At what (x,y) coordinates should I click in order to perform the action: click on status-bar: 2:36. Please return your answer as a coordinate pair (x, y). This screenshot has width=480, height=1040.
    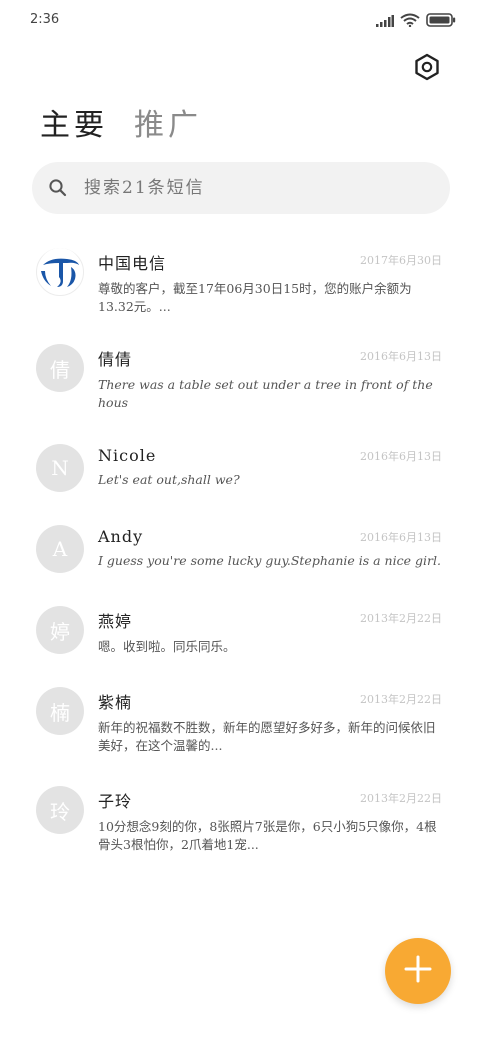
    Looking at the image, I should click on (240, 20).